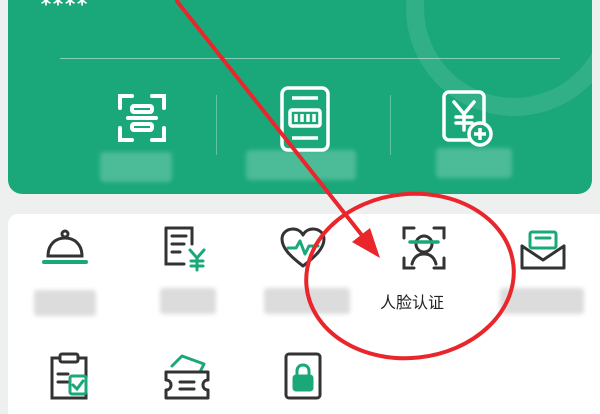 Image resolution: width=600 pixels, height=414 pixels. Describe the element at coordinates (468, 122) in the screenshot. I see `yuan-card-add-icon` at that location.